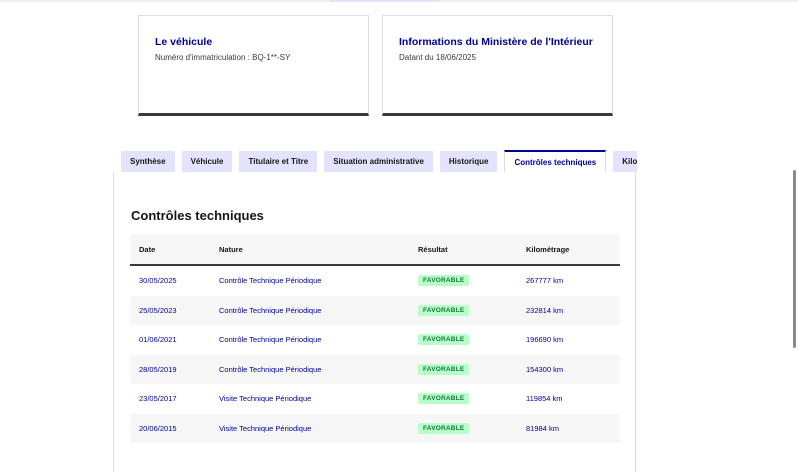  I want to click on header-resultat: Résultat, so click(433, 249).